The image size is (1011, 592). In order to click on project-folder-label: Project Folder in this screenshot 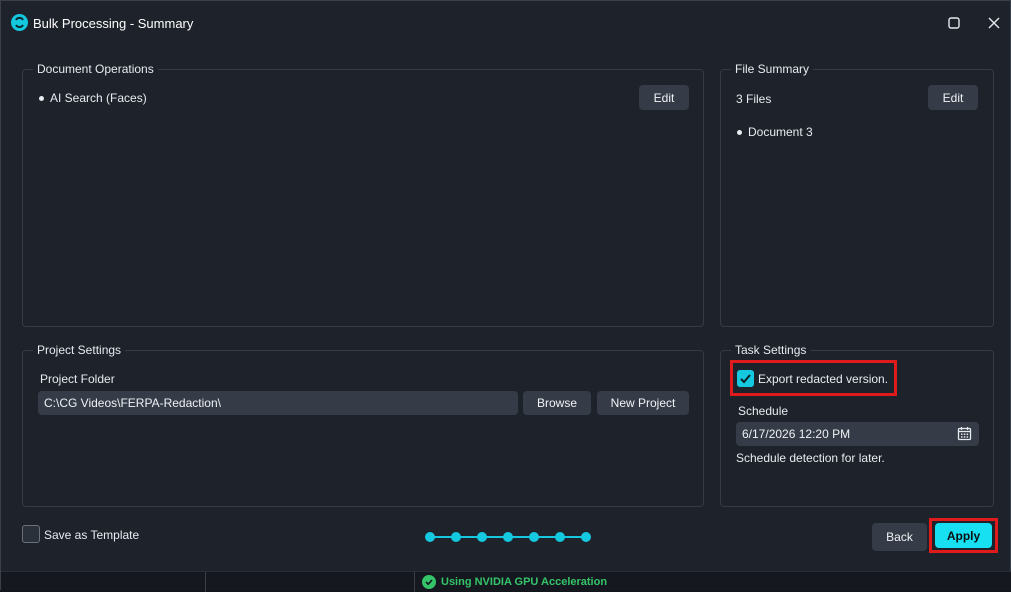, I will do `click(77, 379)`.